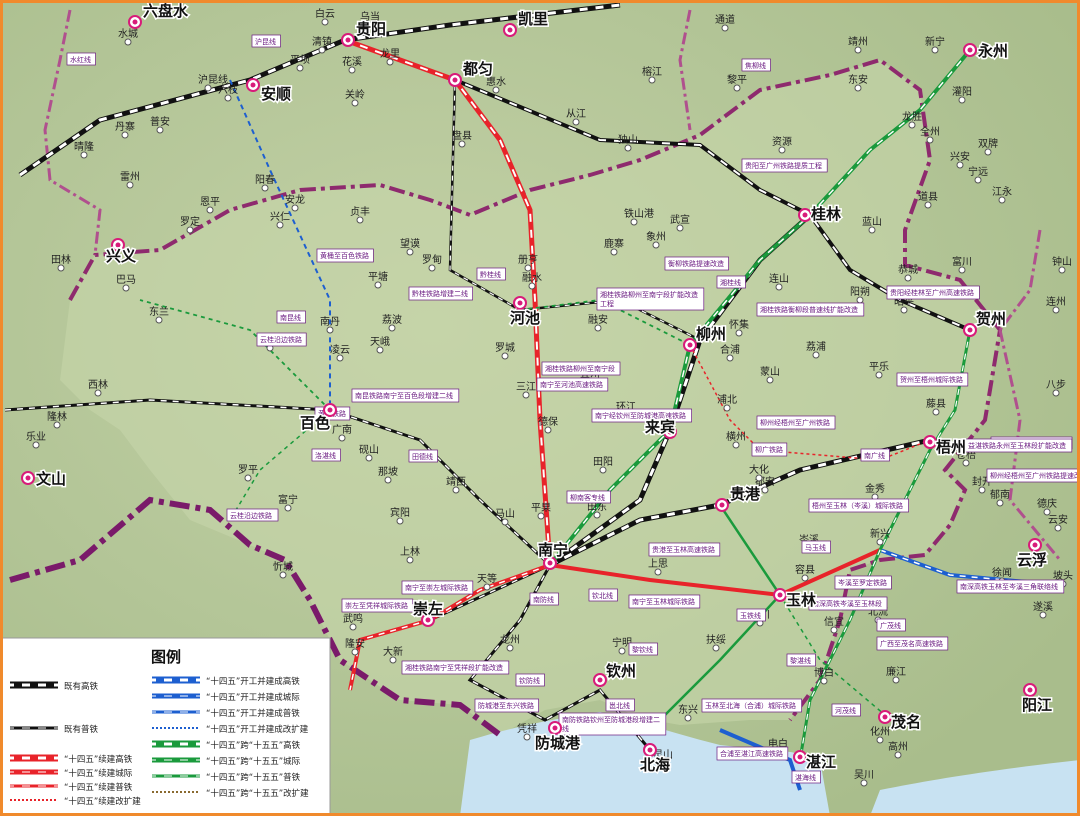 This screenshot has width=1080, height=816. Describe the element at coordinates (432, 259) in the screenshot. I see `town-label: 罗甸` at that location.